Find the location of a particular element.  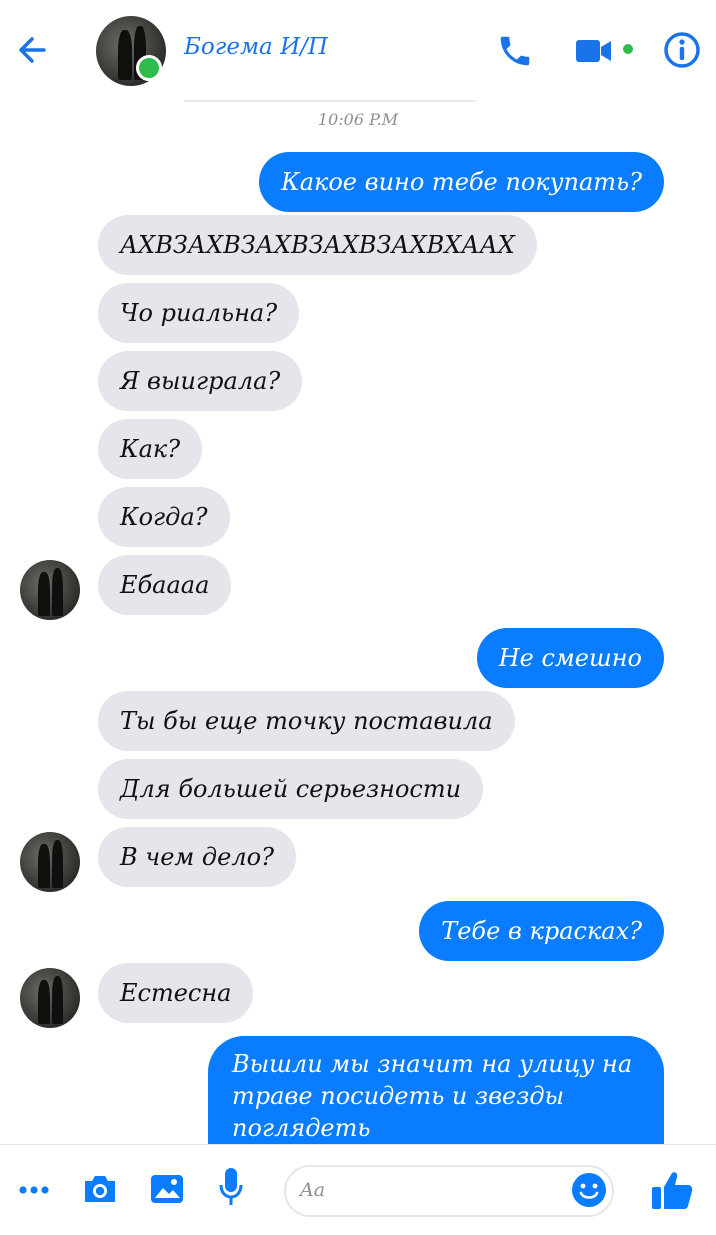

info-icon is located at coordinates (682, 50).